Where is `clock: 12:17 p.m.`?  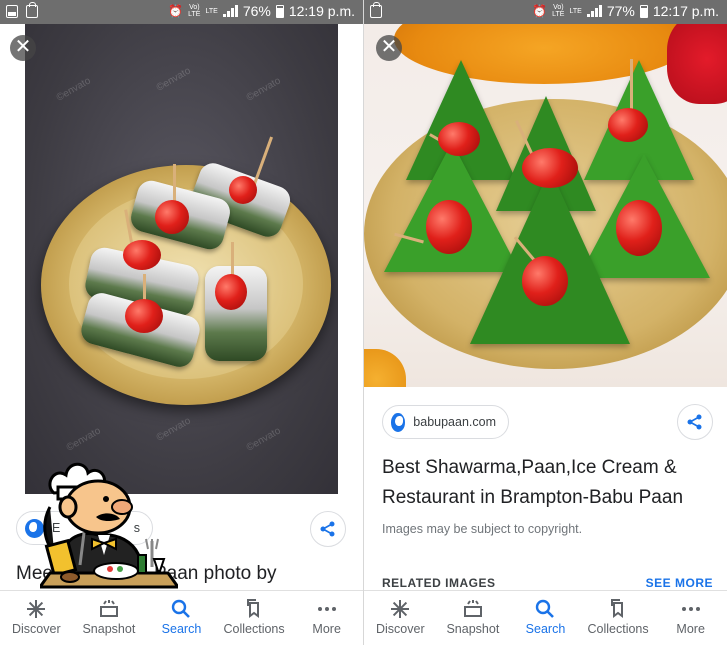 clock: 12:17 p.m. is located at coordinates (685, 11).